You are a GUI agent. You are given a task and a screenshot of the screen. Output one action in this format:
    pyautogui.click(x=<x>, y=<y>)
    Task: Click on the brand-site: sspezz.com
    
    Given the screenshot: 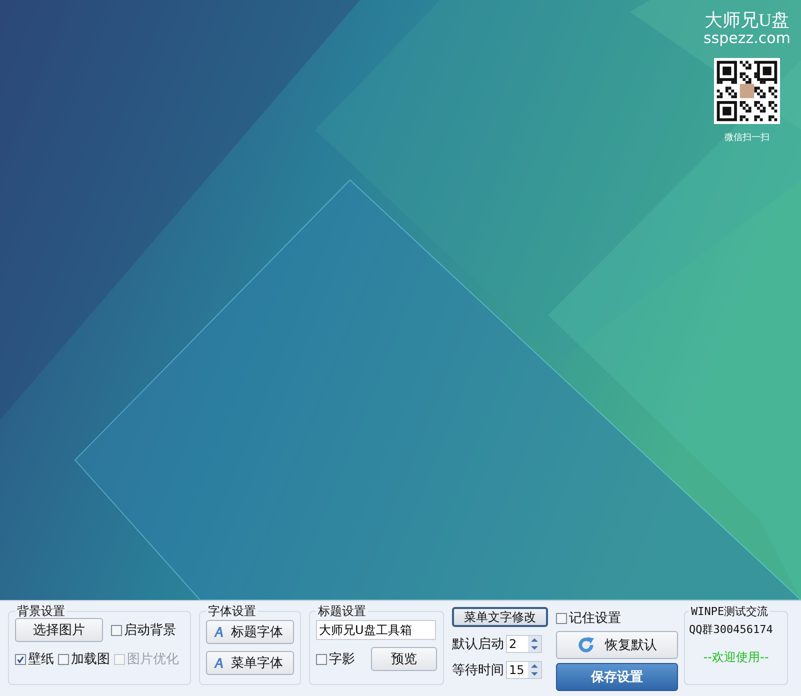 What is the action you would take?
    pyautogui.click(x=747, y=38)
    